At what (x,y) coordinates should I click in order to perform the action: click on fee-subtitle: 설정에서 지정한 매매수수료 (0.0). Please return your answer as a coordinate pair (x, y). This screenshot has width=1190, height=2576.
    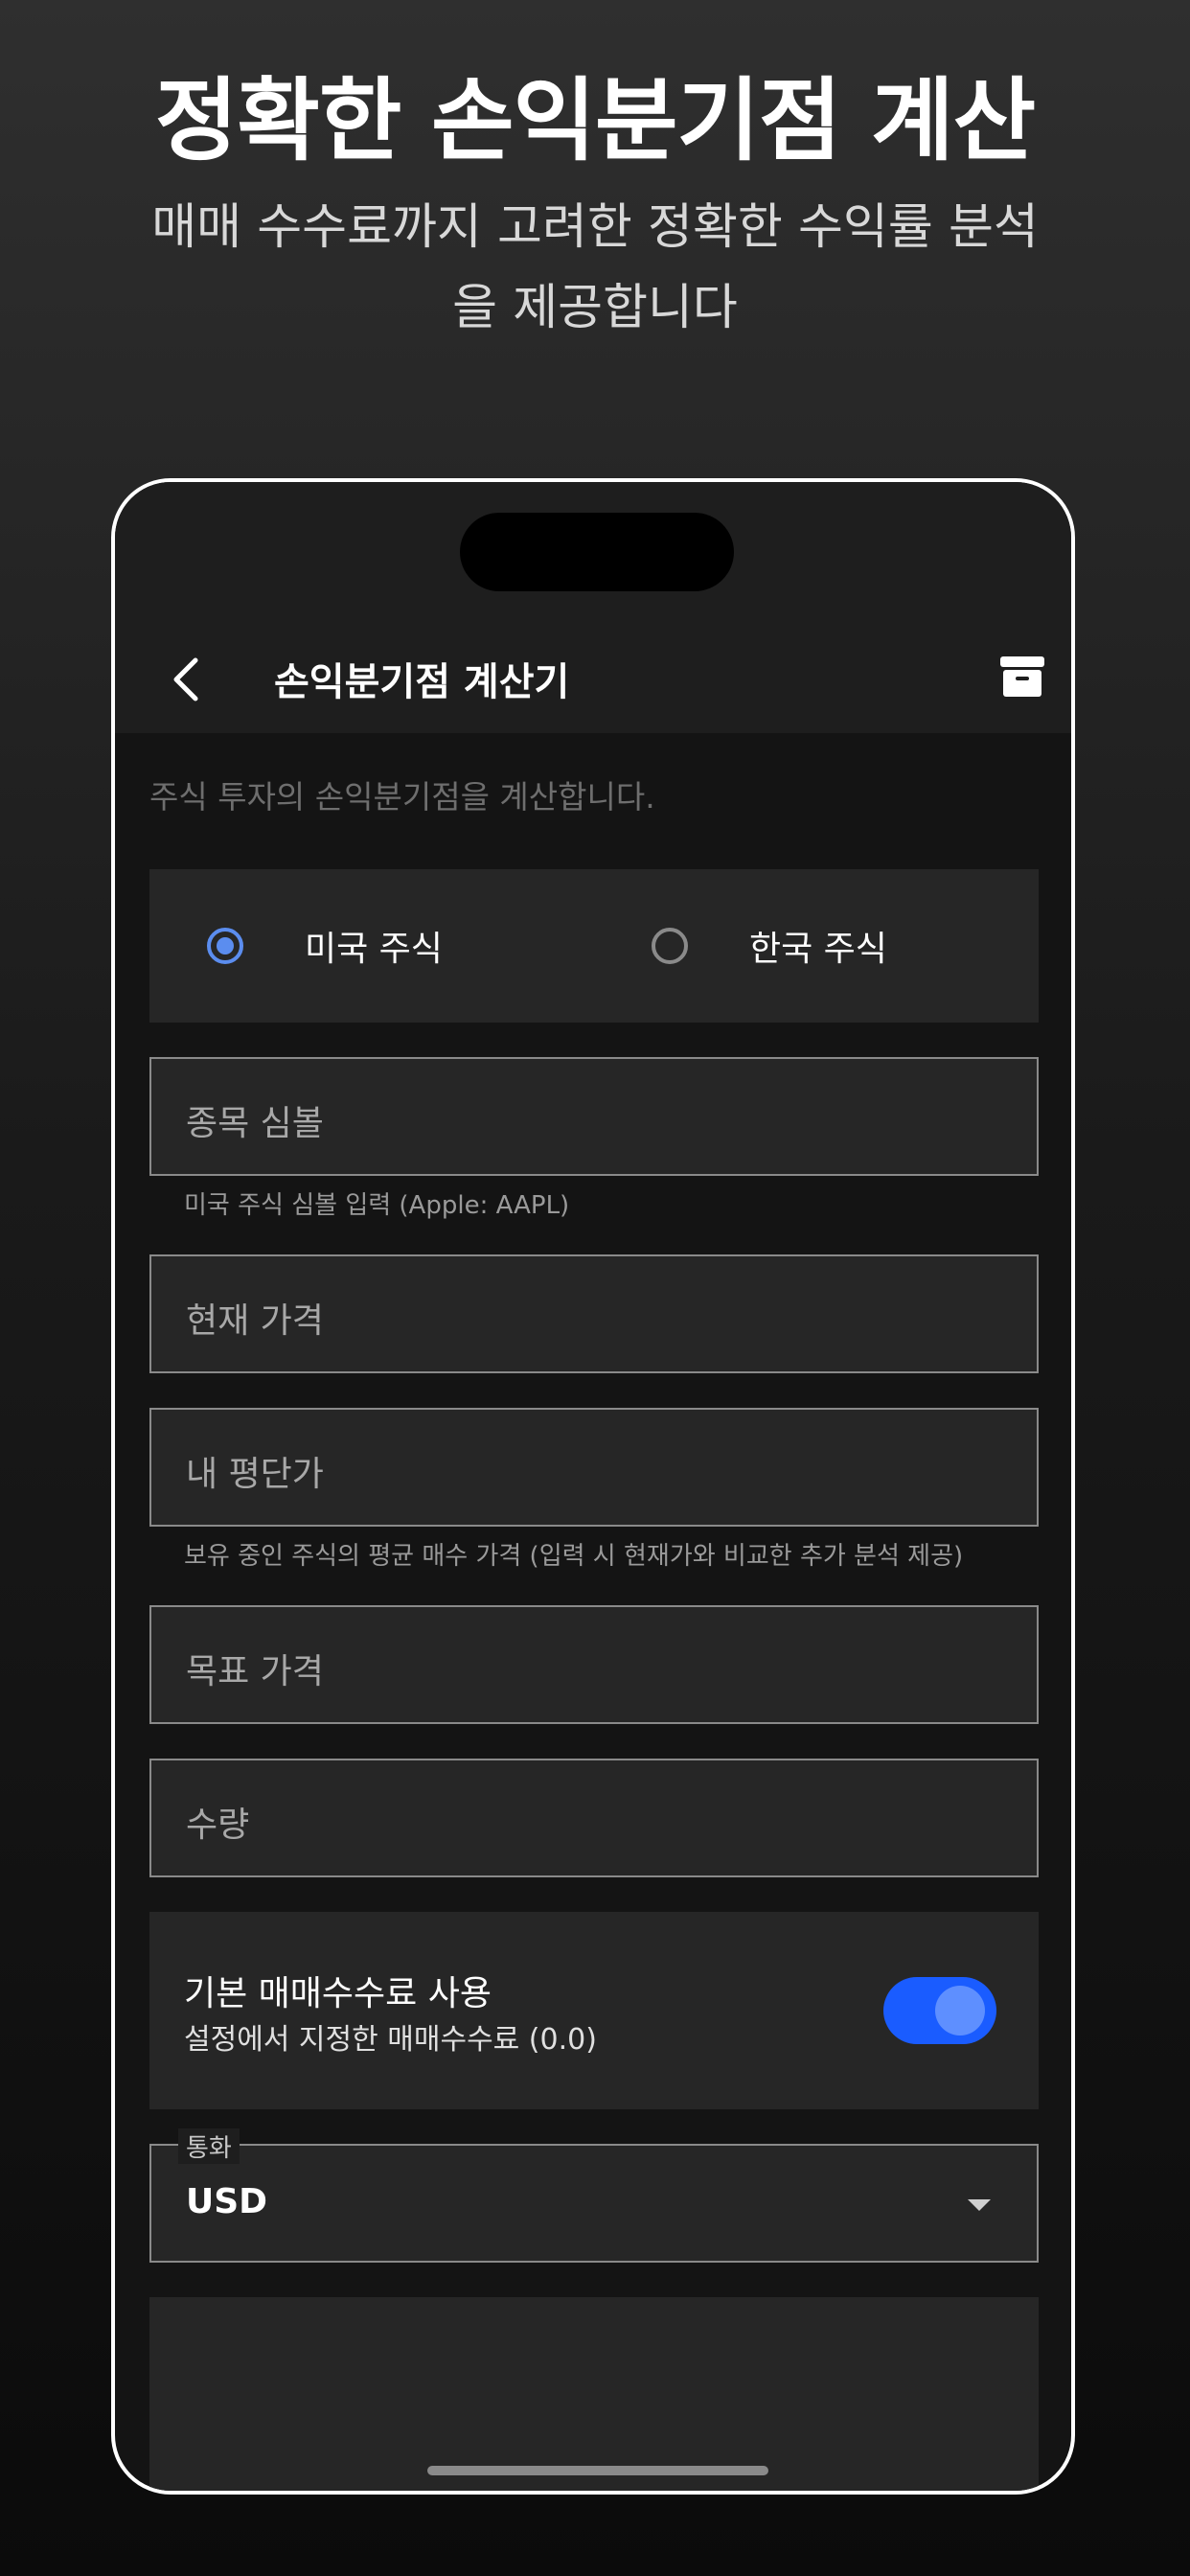
    Looking at the image, I should click on (390, 2040).